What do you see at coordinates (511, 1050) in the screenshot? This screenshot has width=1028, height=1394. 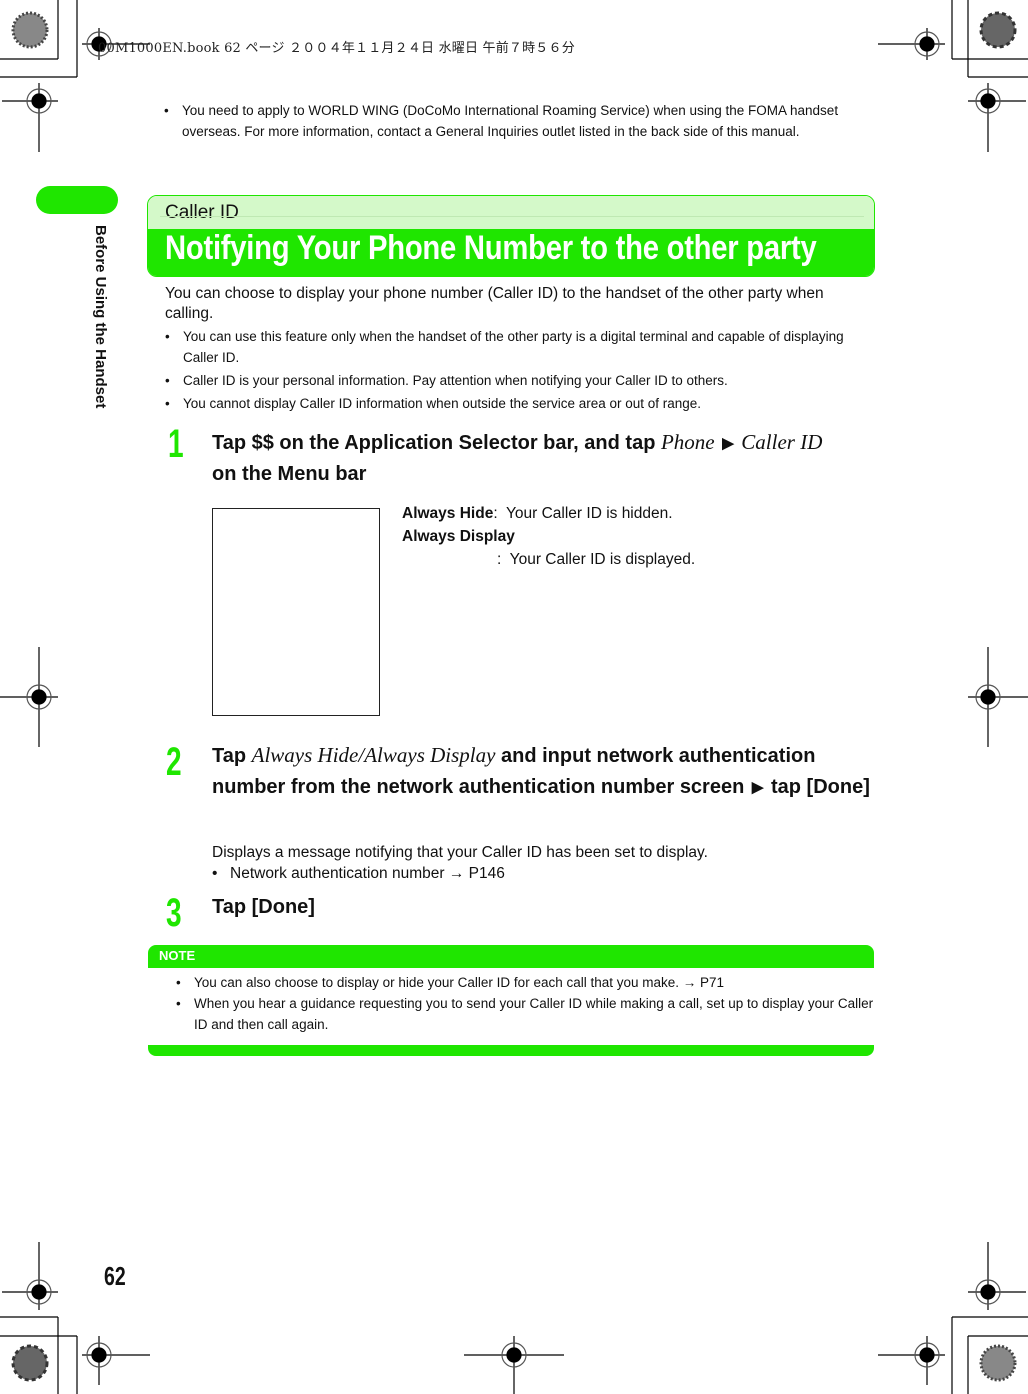 I see `note-footer-bar` at bounding box center [511, 1050].